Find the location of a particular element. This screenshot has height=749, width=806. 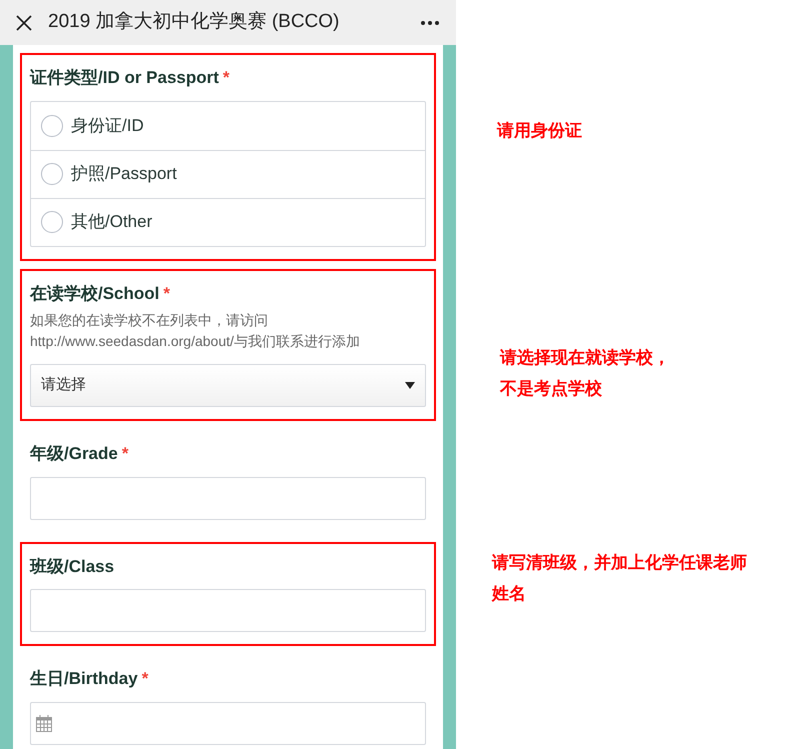

annotation-note: 请写清班级，并加上化学任课老师 is located at coordinates (619, 563).